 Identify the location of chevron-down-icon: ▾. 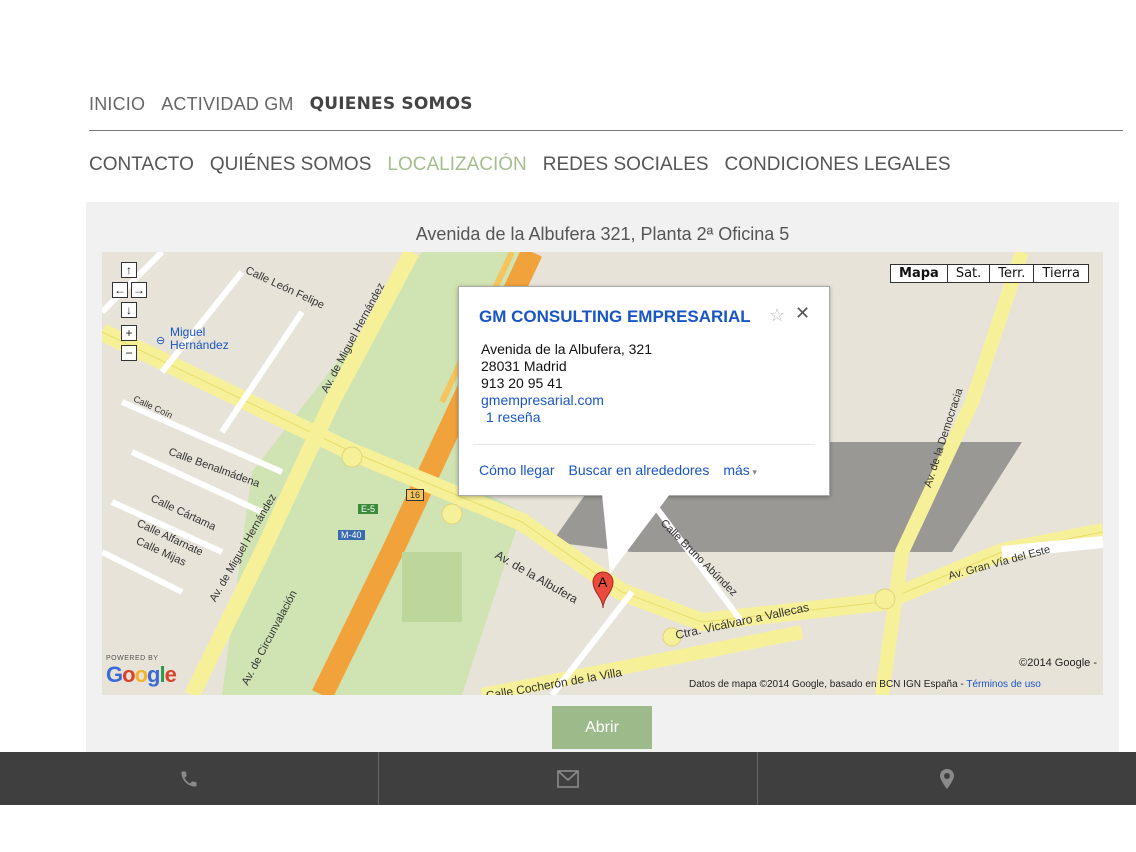
(753, 472).